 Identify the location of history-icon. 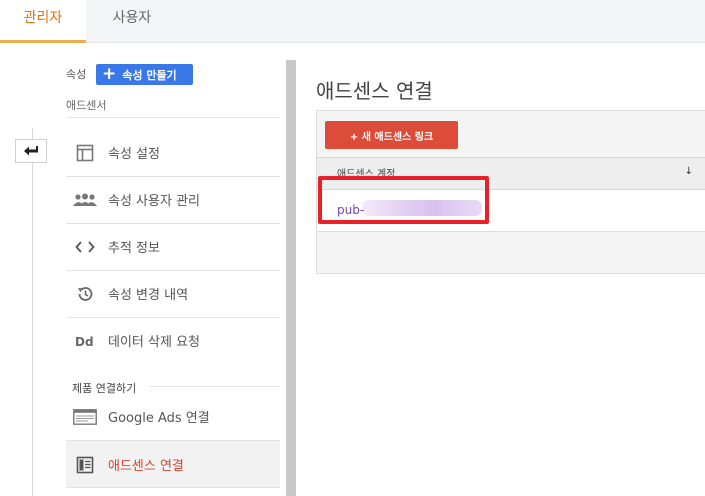
(85, 294).